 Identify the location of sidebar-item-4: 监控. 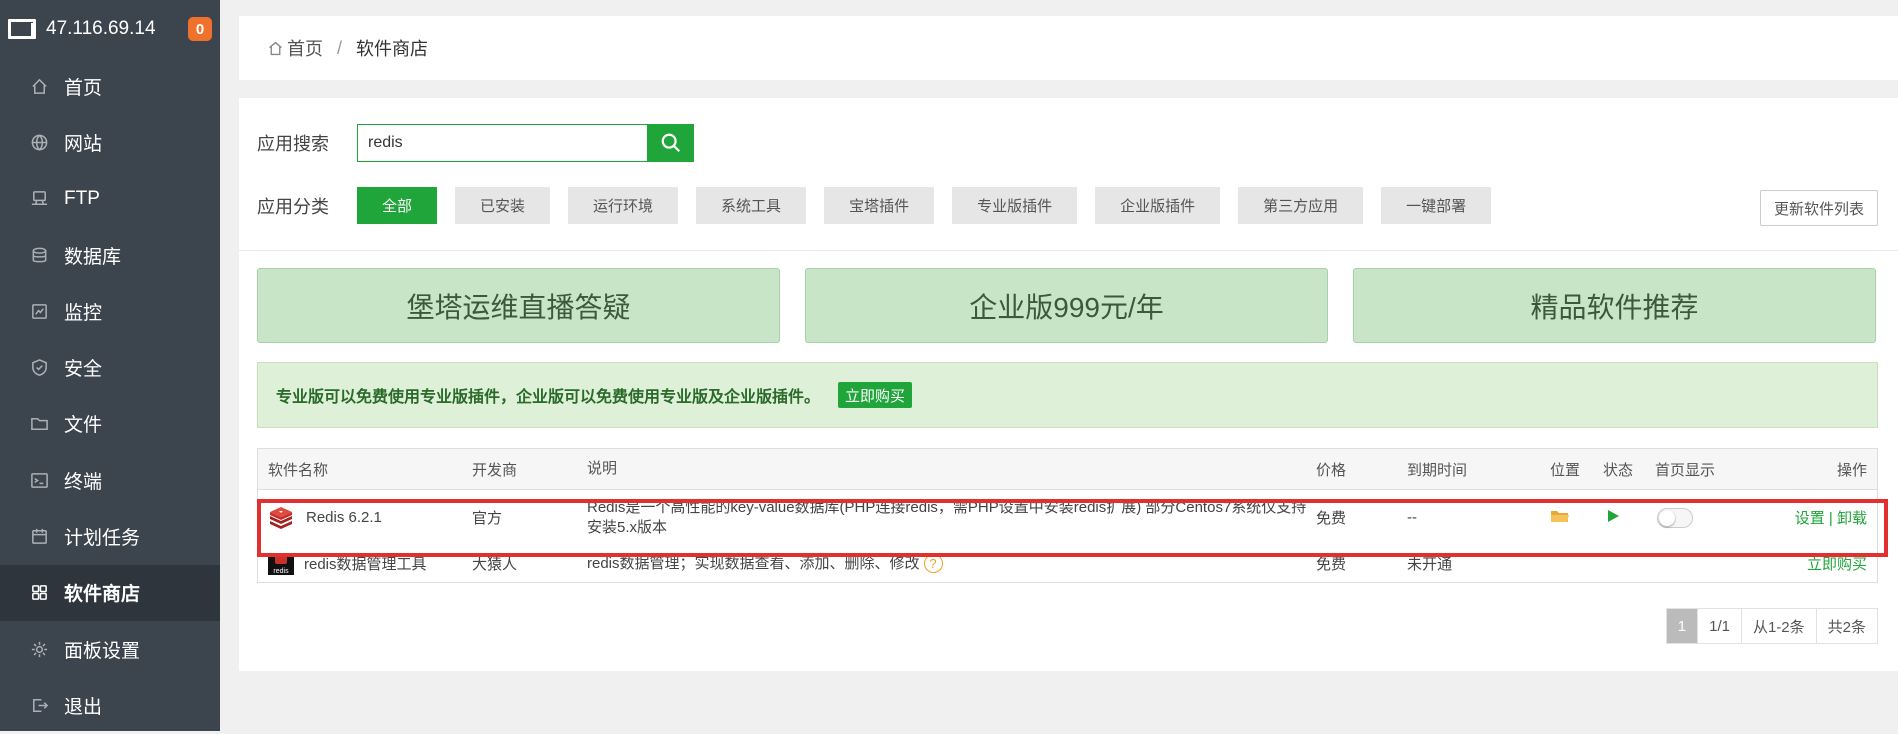
(110, 311).